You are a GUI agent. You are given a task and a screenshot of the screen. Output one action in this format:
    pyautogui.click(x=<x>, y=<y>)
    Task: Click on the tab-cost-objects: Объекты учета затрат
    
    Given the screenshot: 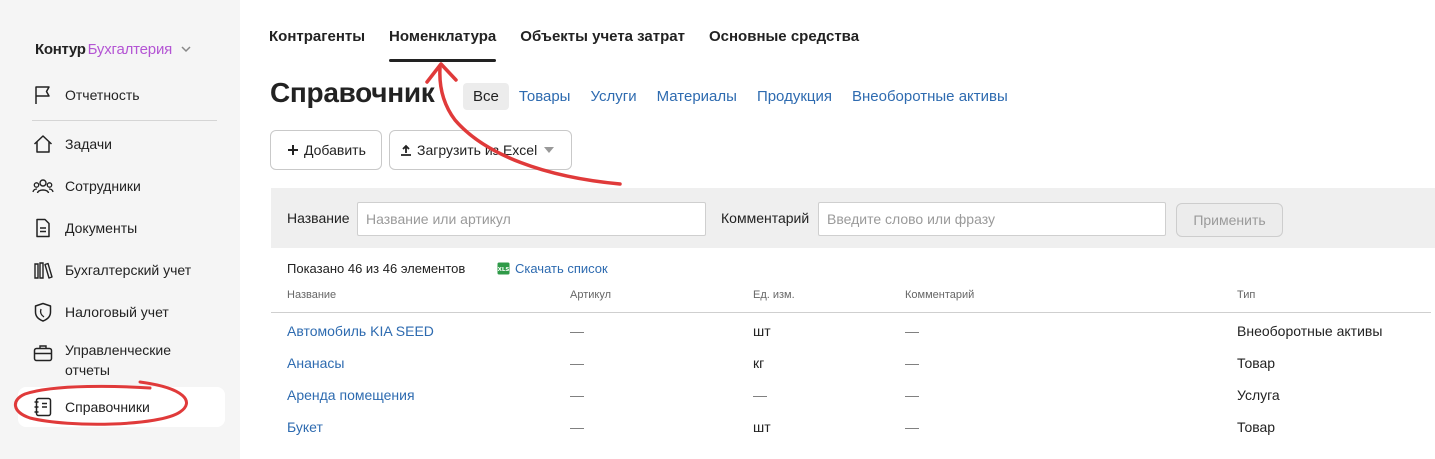 What is the action you would take?
    pyautogui.click(x=602, y=44)
    